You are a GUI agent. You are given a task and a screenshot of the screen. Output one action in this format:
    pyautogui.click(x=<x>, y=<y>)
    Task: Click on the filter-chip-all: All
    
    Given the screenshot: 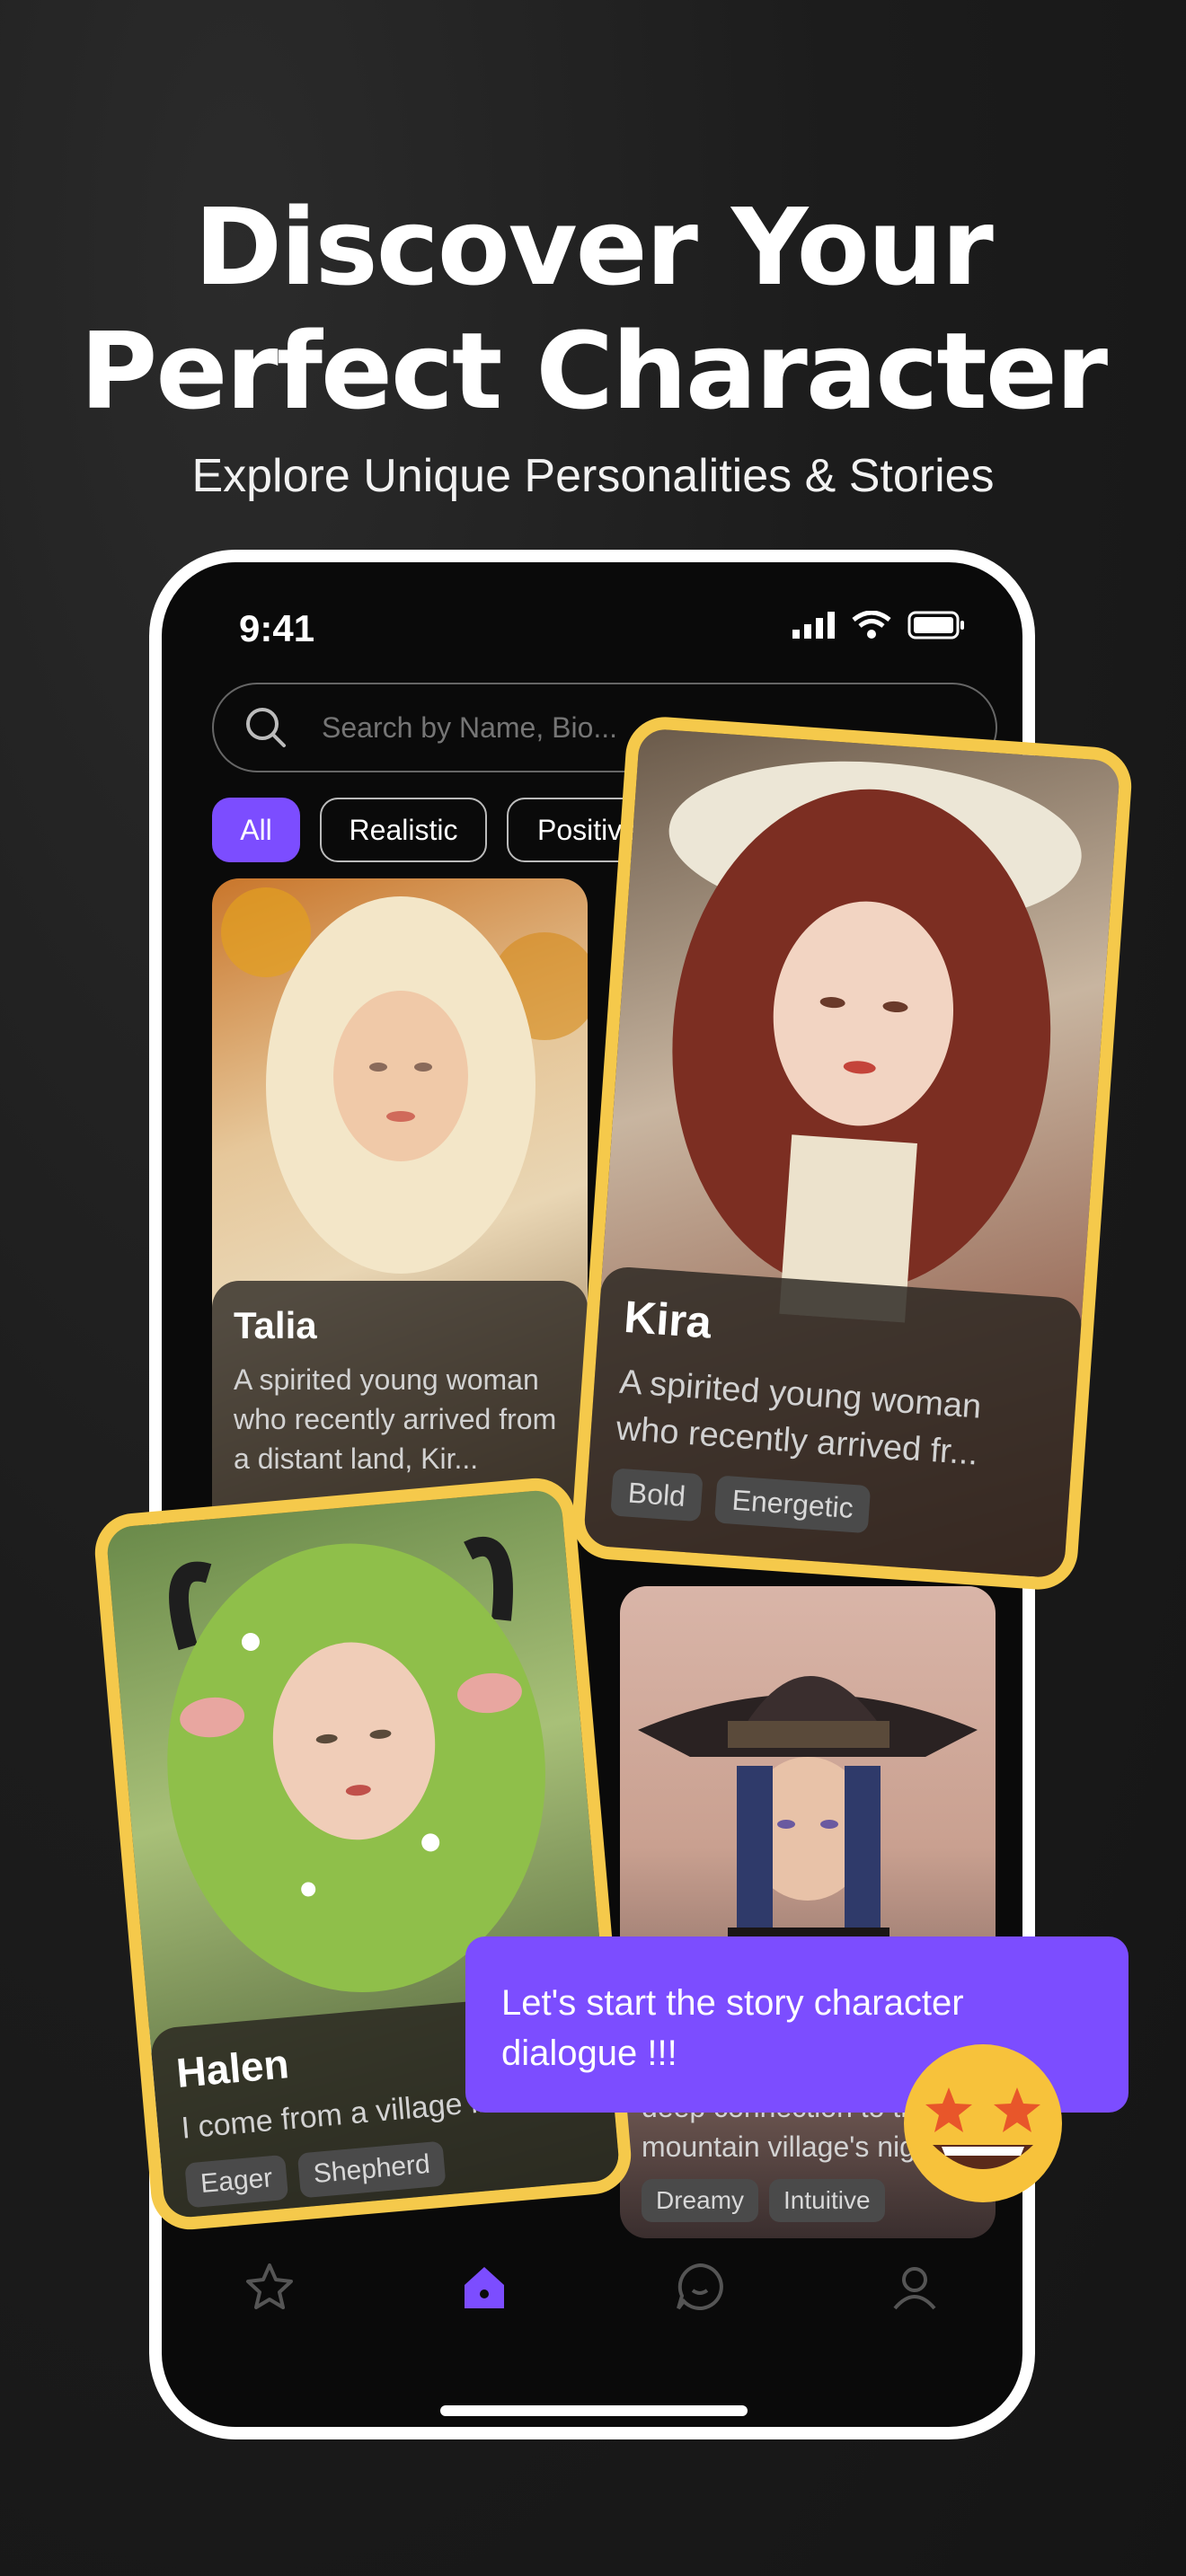 What is the action you would take?
    pyautogui.click(x=256, y=830)
    